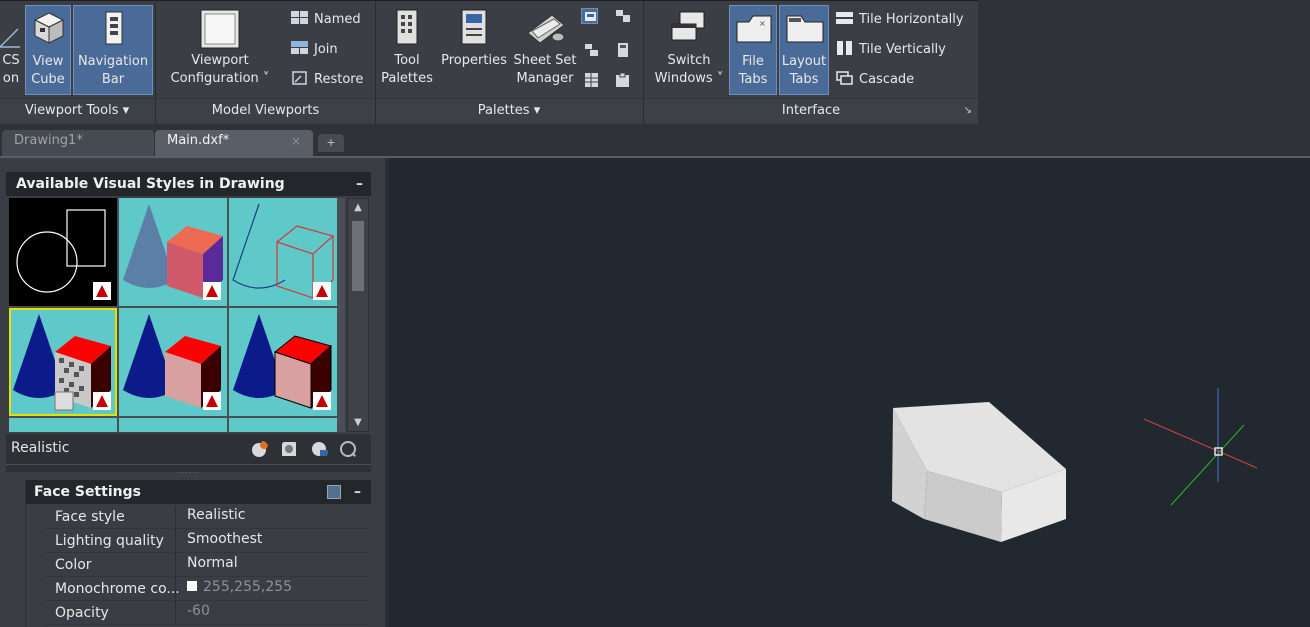 This screenshot has height=627, width=1310. I want to click on export-to-palette-icon, so click(319, 449).